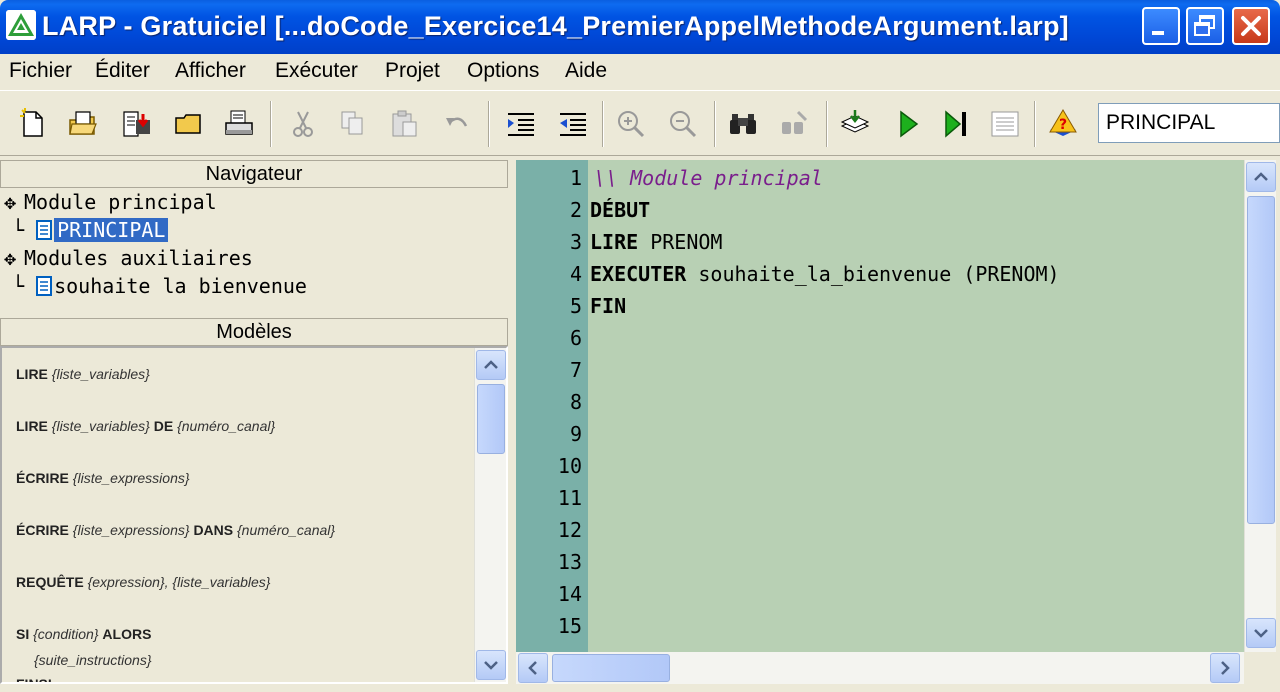  What do you see at coordinates (533, 668) in the screenshot?
I see `scroll-left-button` at bounding box center [533, 668].